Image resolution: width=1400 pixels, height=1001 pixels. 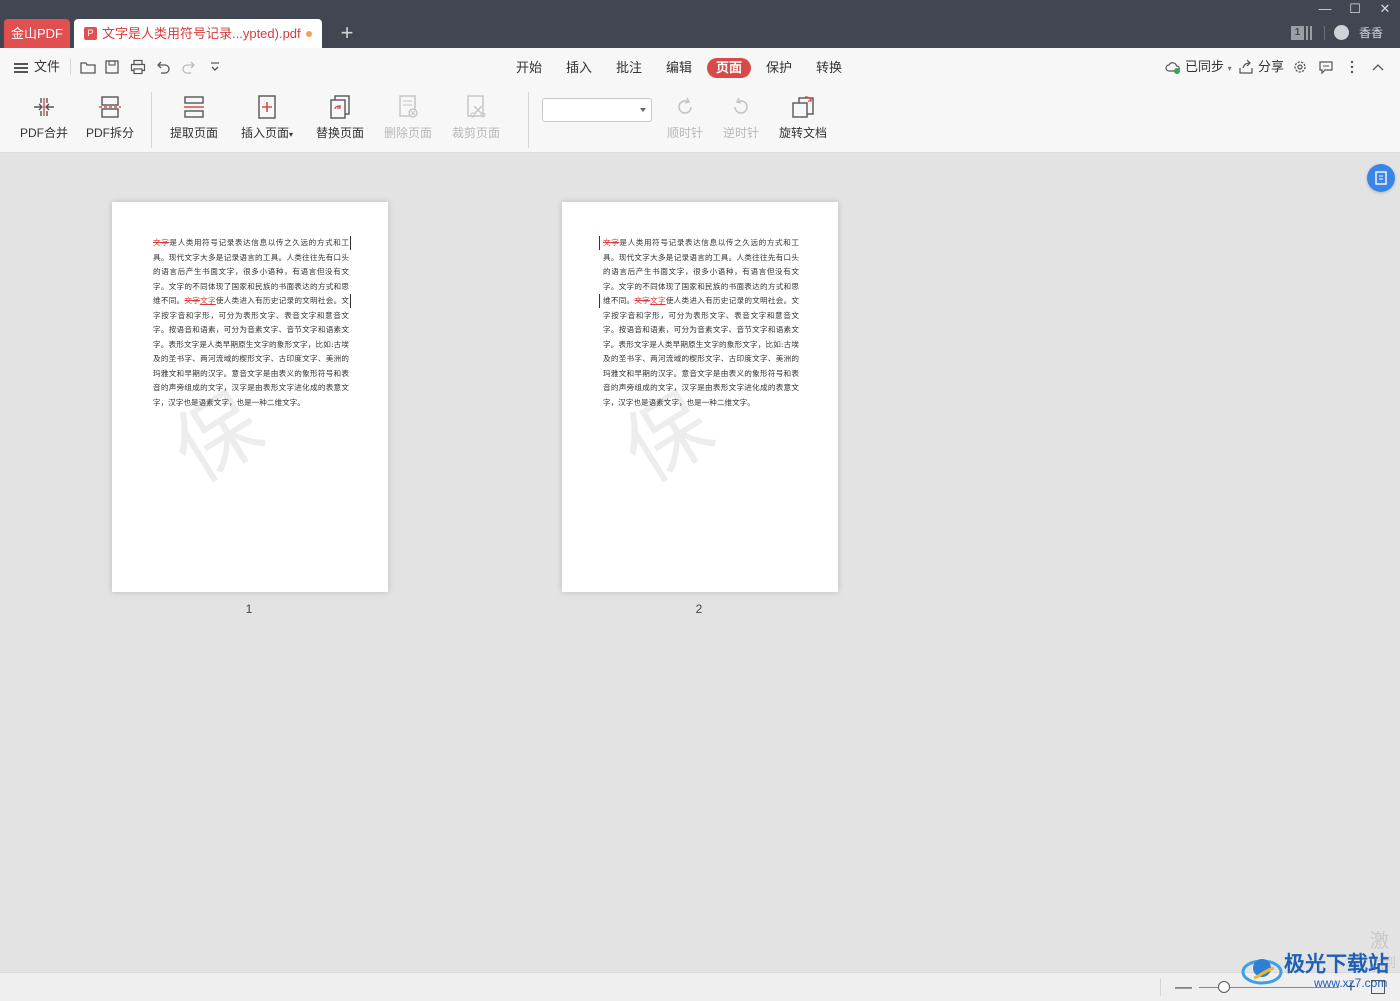 What do you see at coordinates (1385, 9) in the screenshot?
I see `close-button: ✕` at bounding box center [1385, 9].